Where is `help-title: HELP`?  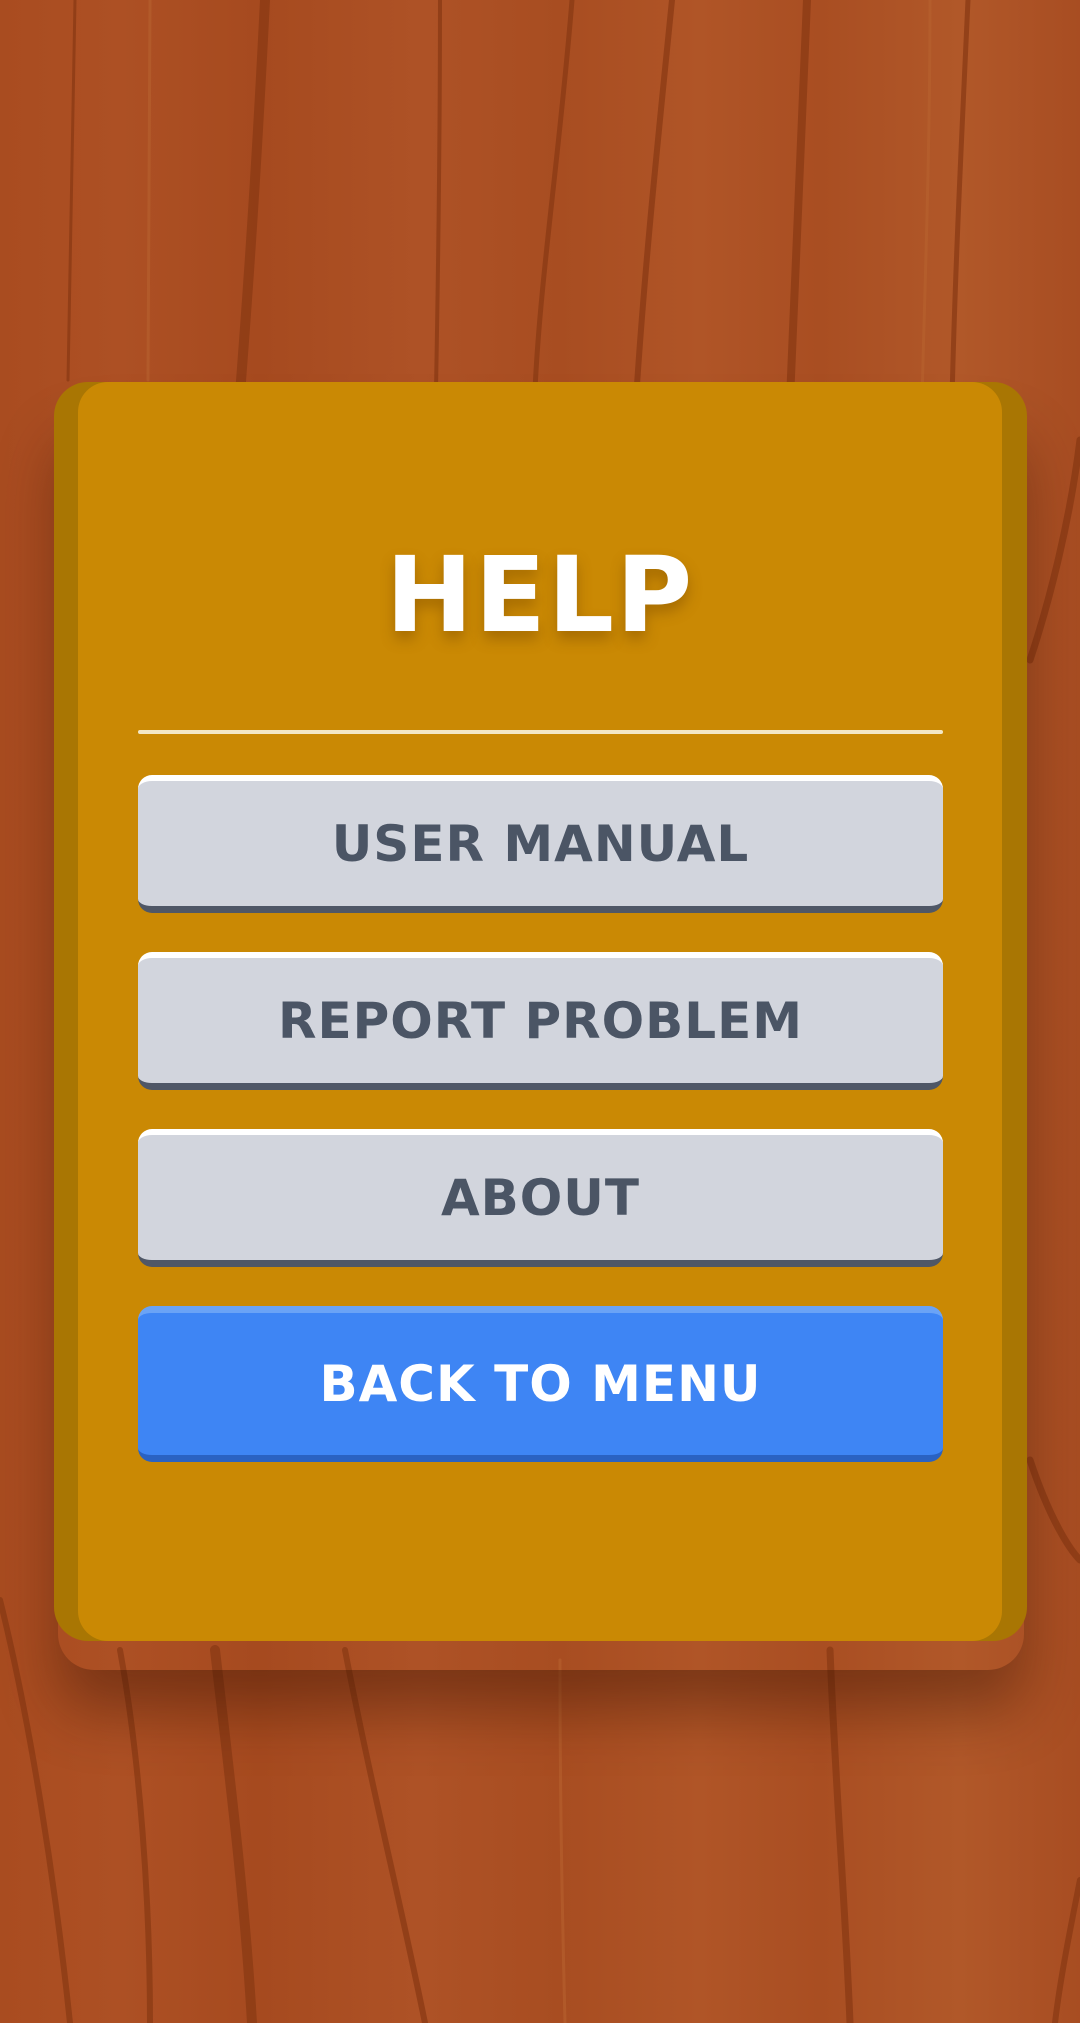
help-title: HELP is located at coordinates (540, 595).